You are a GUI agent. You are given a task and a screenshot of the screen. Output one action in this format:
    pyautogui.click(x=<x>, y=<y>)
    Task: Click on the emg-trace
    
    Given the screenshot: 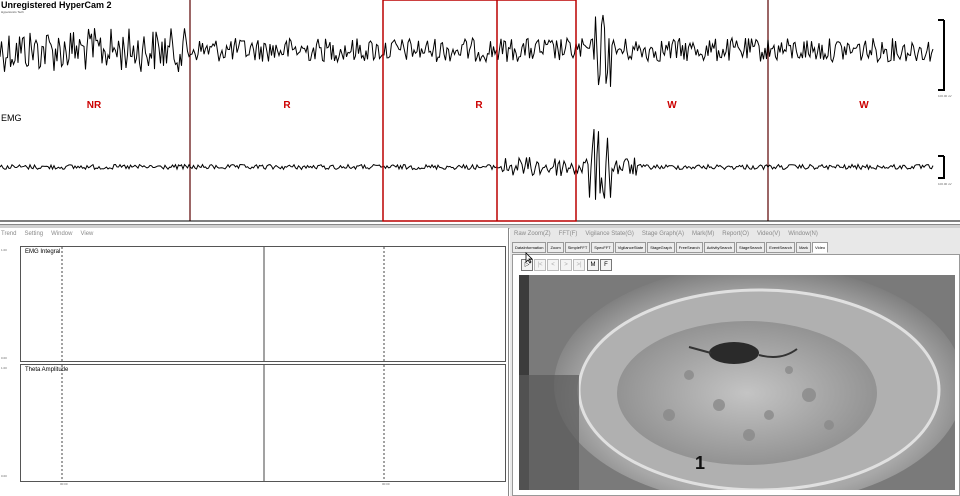 What is the action you would take?
    pyautogui.click(x=467, y=164)
    